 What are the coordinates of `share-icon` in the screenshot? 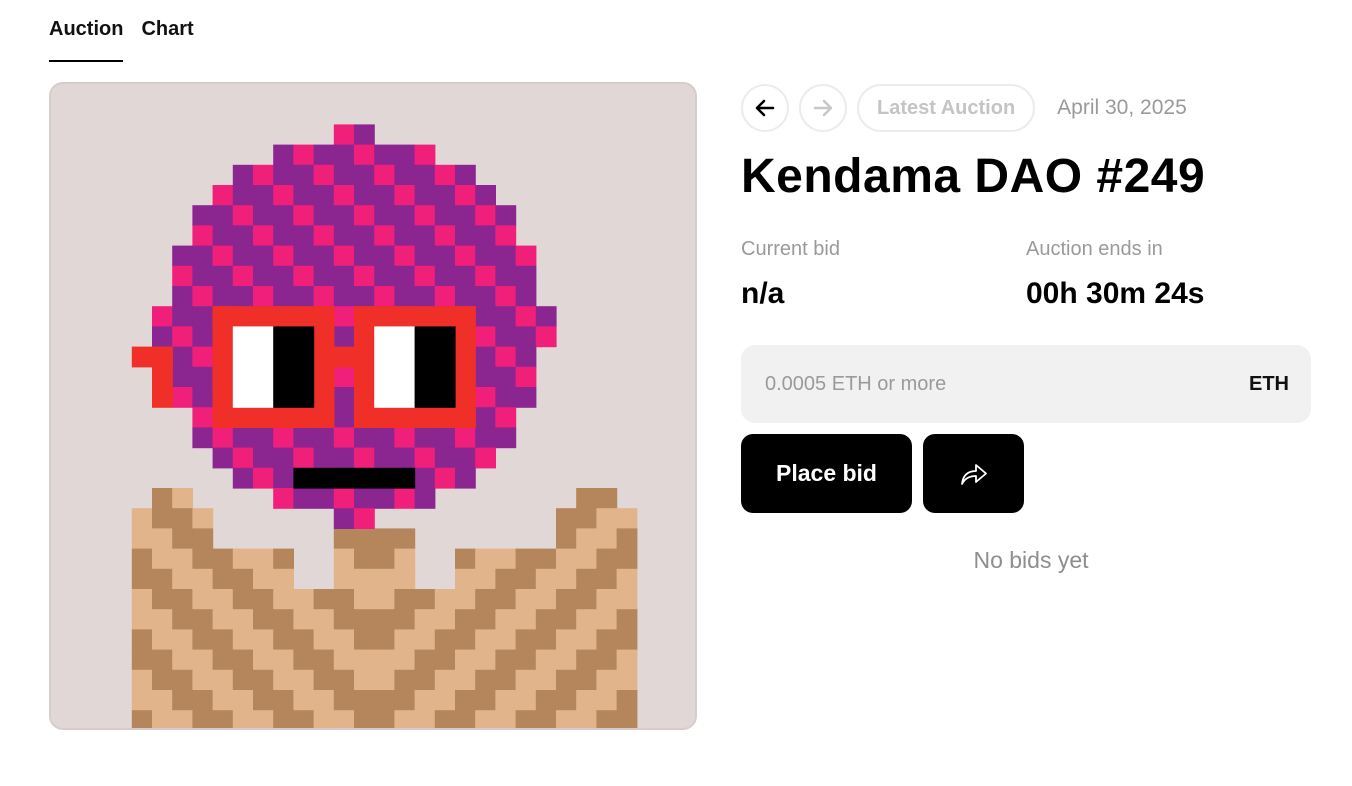 It's located at (973, 474).